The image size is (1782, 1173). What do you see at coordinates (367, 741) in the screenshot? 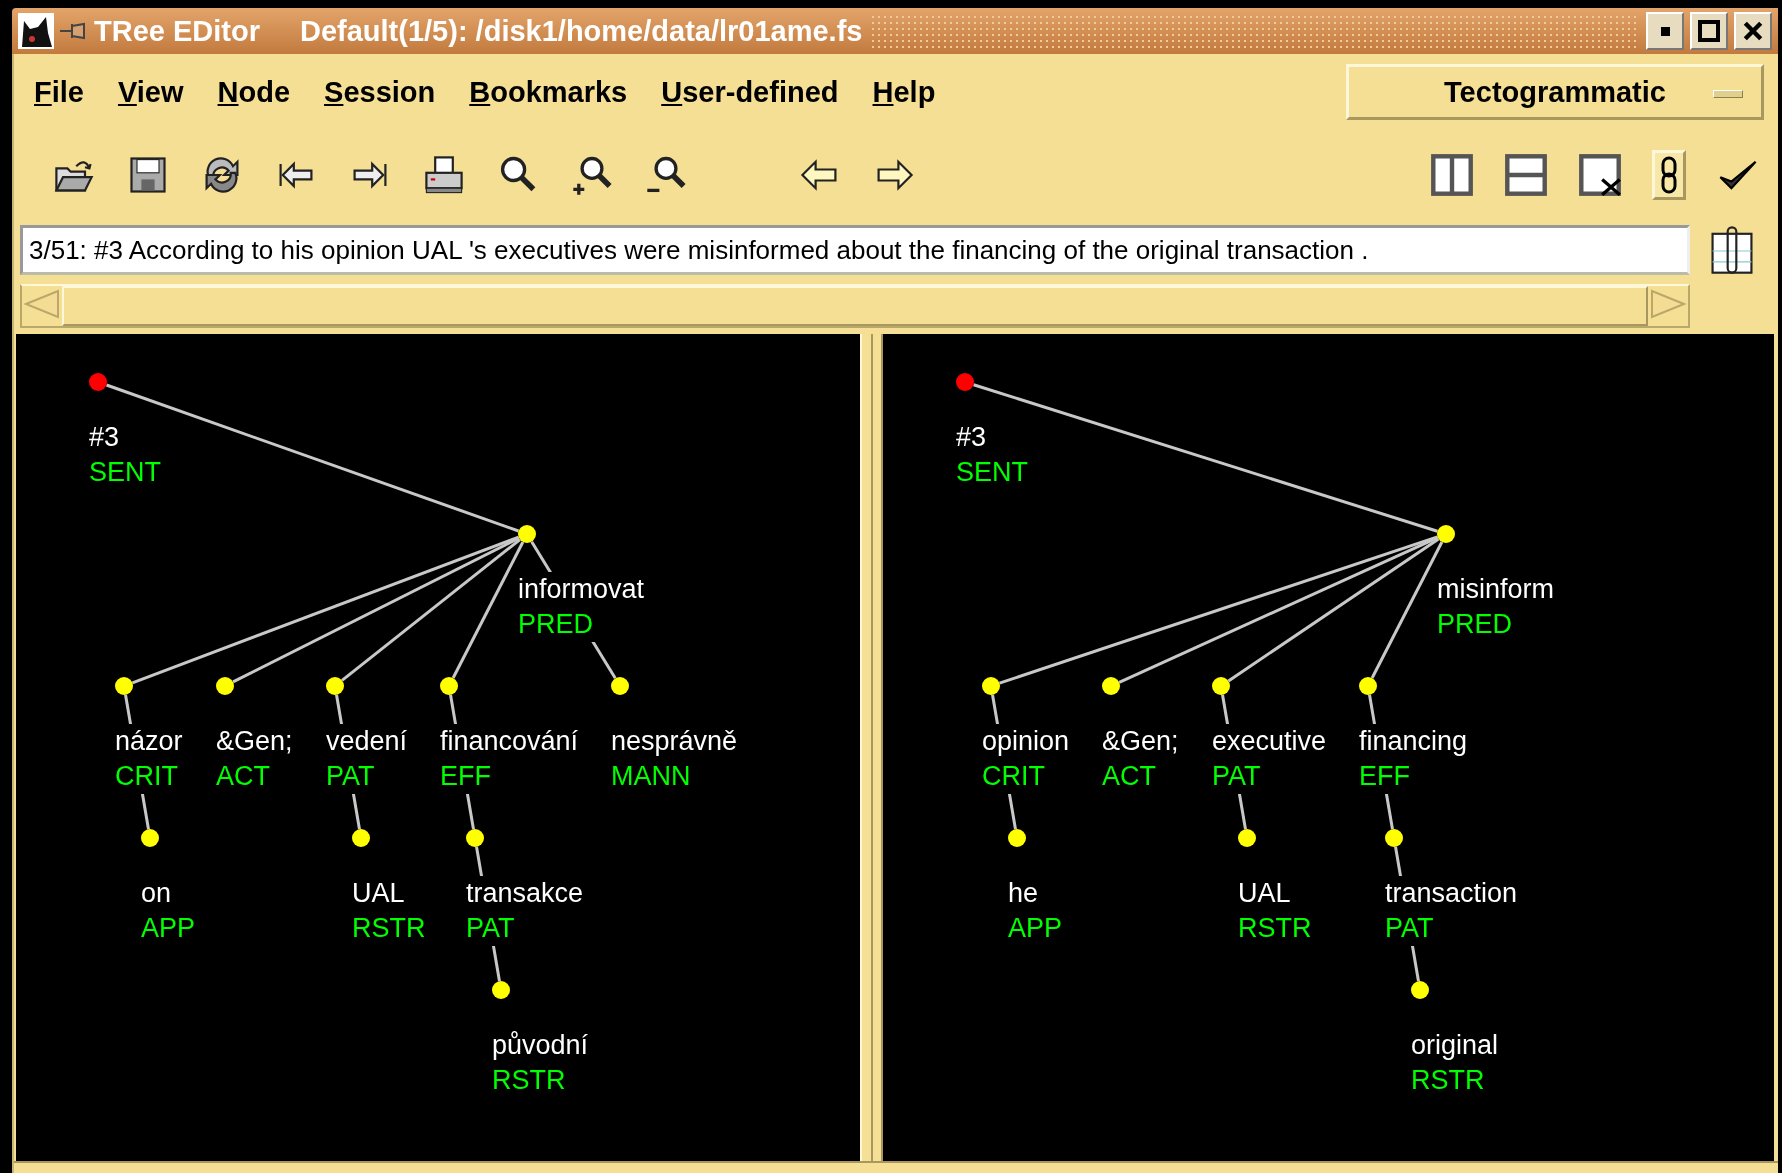
I see `node-word: vedení` at bounding box center [367, 741].